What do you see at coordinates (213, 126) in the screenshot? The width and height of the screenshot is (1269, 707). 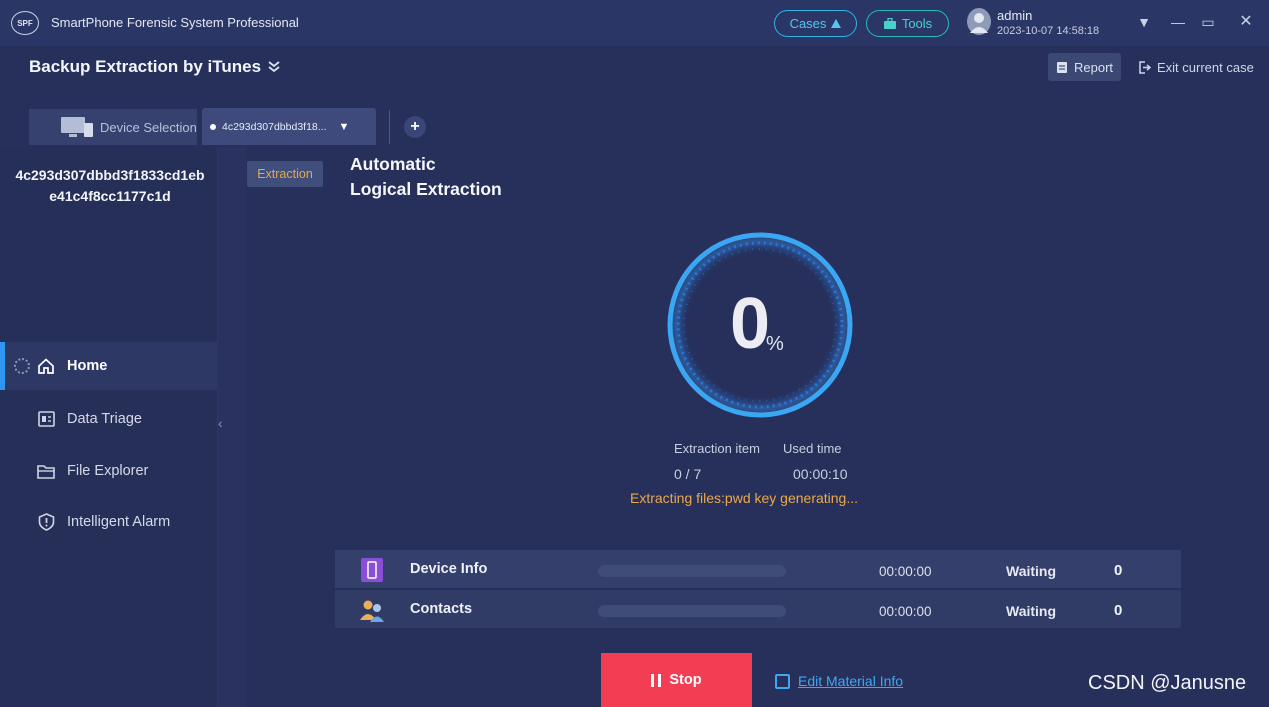 I see `tab-status-dot` at bounding box center [213, 126].